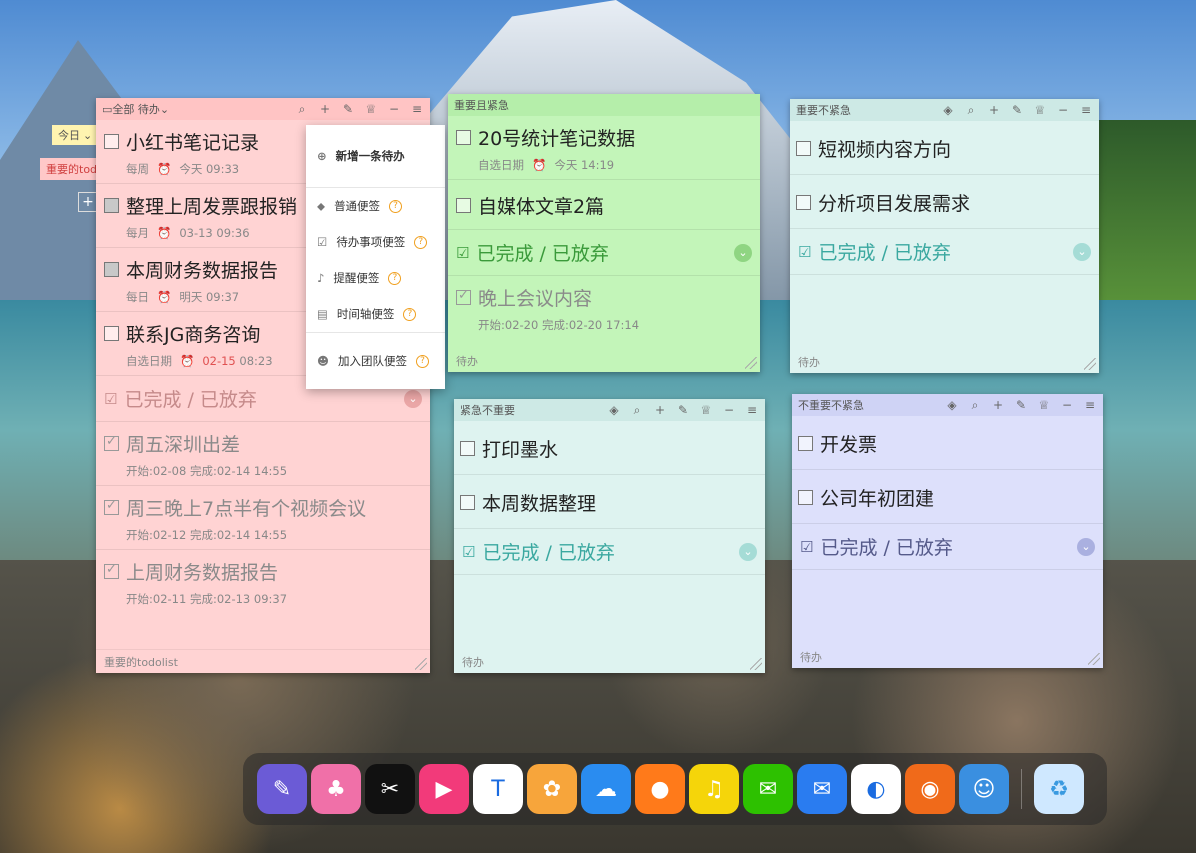  Describe the element at coordinates (1059, 789) in the screenshot. I see `recycle-bin-icon: ♻` at that location.